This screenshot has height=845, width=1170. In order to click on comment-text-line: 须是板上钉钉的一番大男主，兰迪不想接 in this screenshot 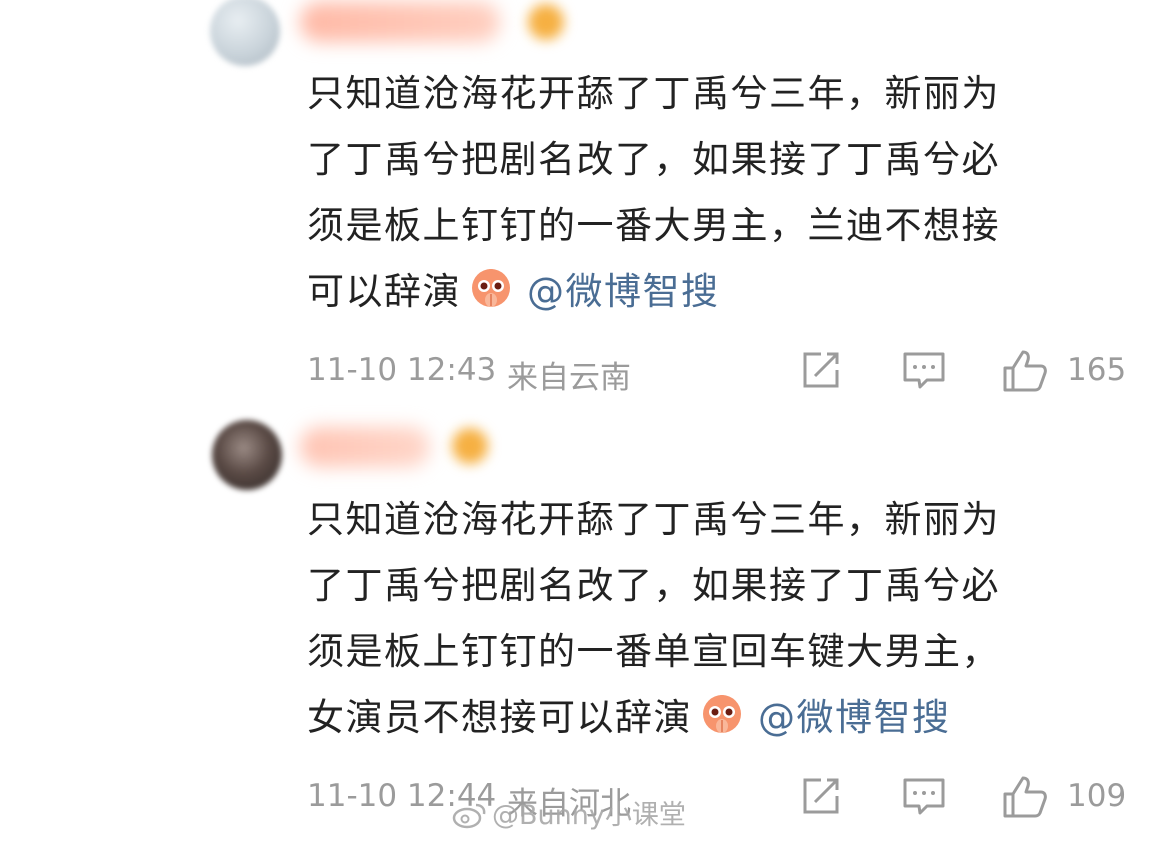, I will do `click(653, 225)`.